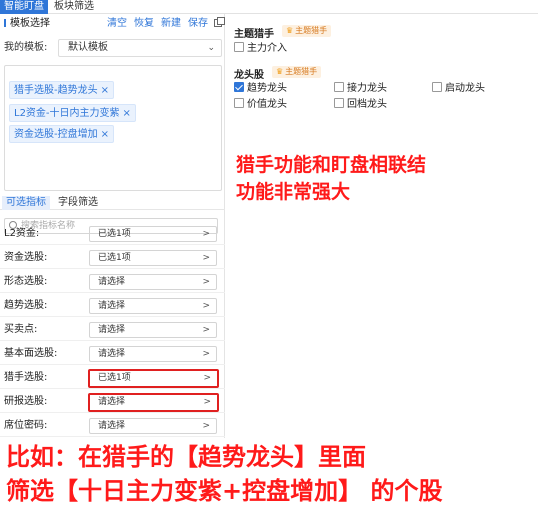 The height and width of the screenshot is (511, 538). What do you see at coordinates (186, 457) in the screenshot?
I see `annotation-bottom-line1: 比如：在猎手的【趋势龙头】里面` at bounding box center [186, 457].